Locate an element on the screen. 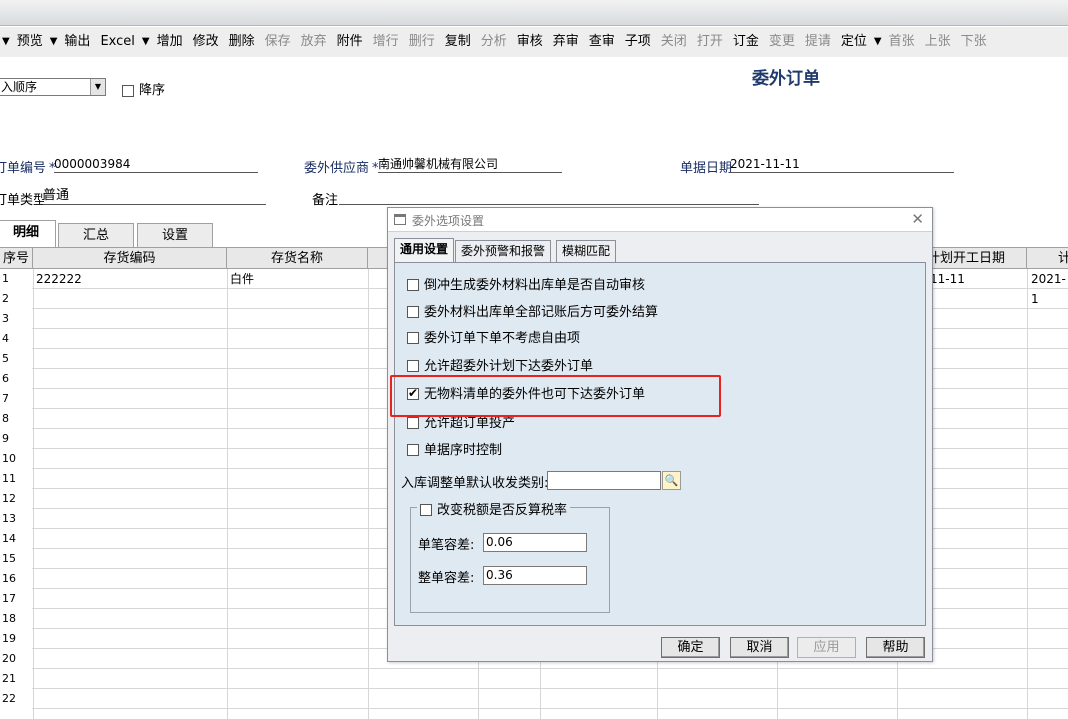 This screenshot has height=719, width=1068. row-number: 15 is located at coordinates (16, 559).